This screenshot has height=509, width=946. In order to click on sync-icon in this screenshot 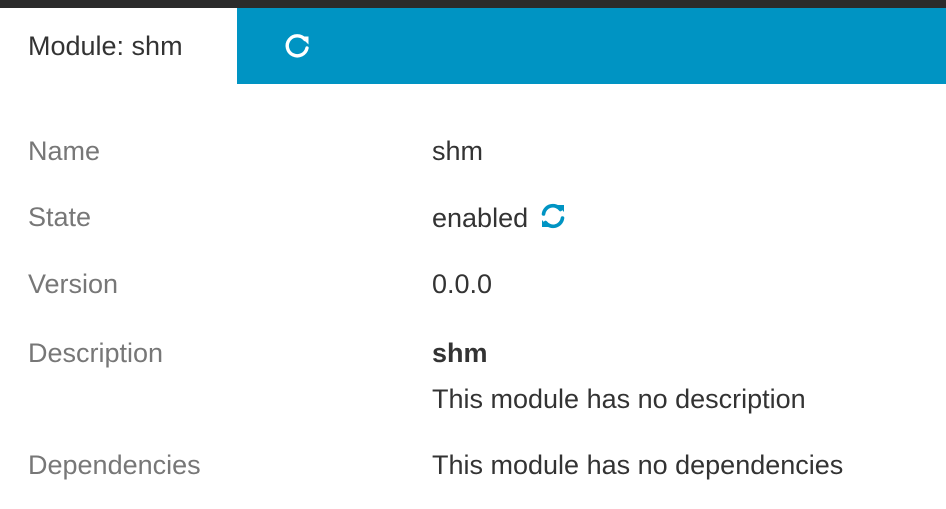, I will do `click(553, 216)`.